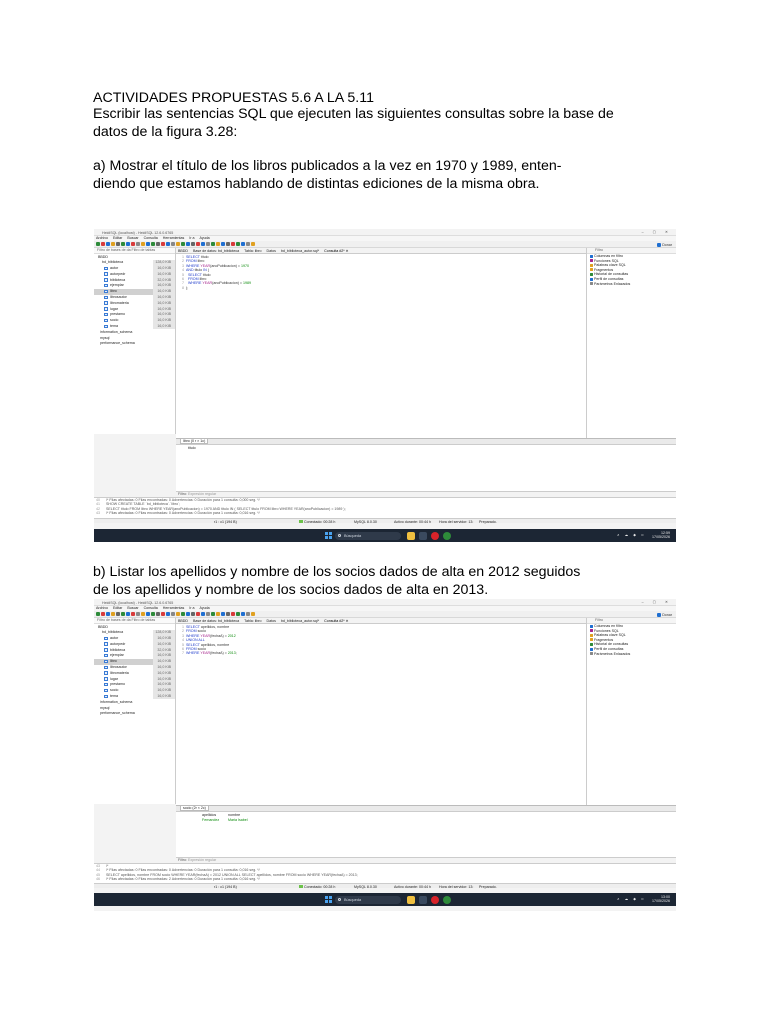 The height and width of the screenshot is (1024, 768). Describe the element at coordinates (192, 448) in the screenshot. I see `result-column-header: titulo` at that location.